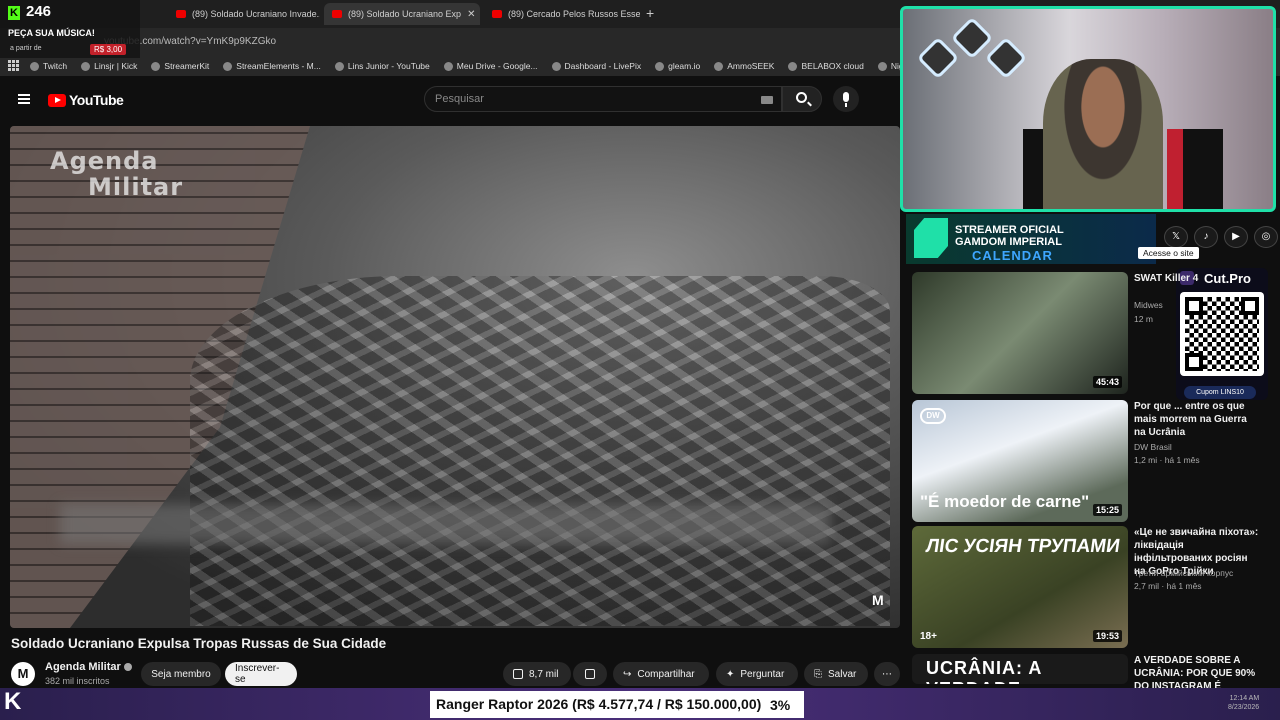  What do you see at coordinates (26, 48) in the screenshot?
I see `price-from-label: a partir de` at bounding box center [26, 48].